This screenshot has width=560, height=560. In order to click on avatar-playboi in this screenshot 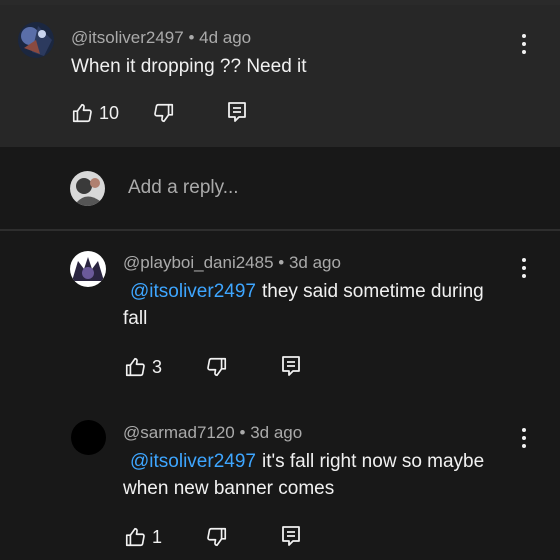, I will do `click(88, 269)`.